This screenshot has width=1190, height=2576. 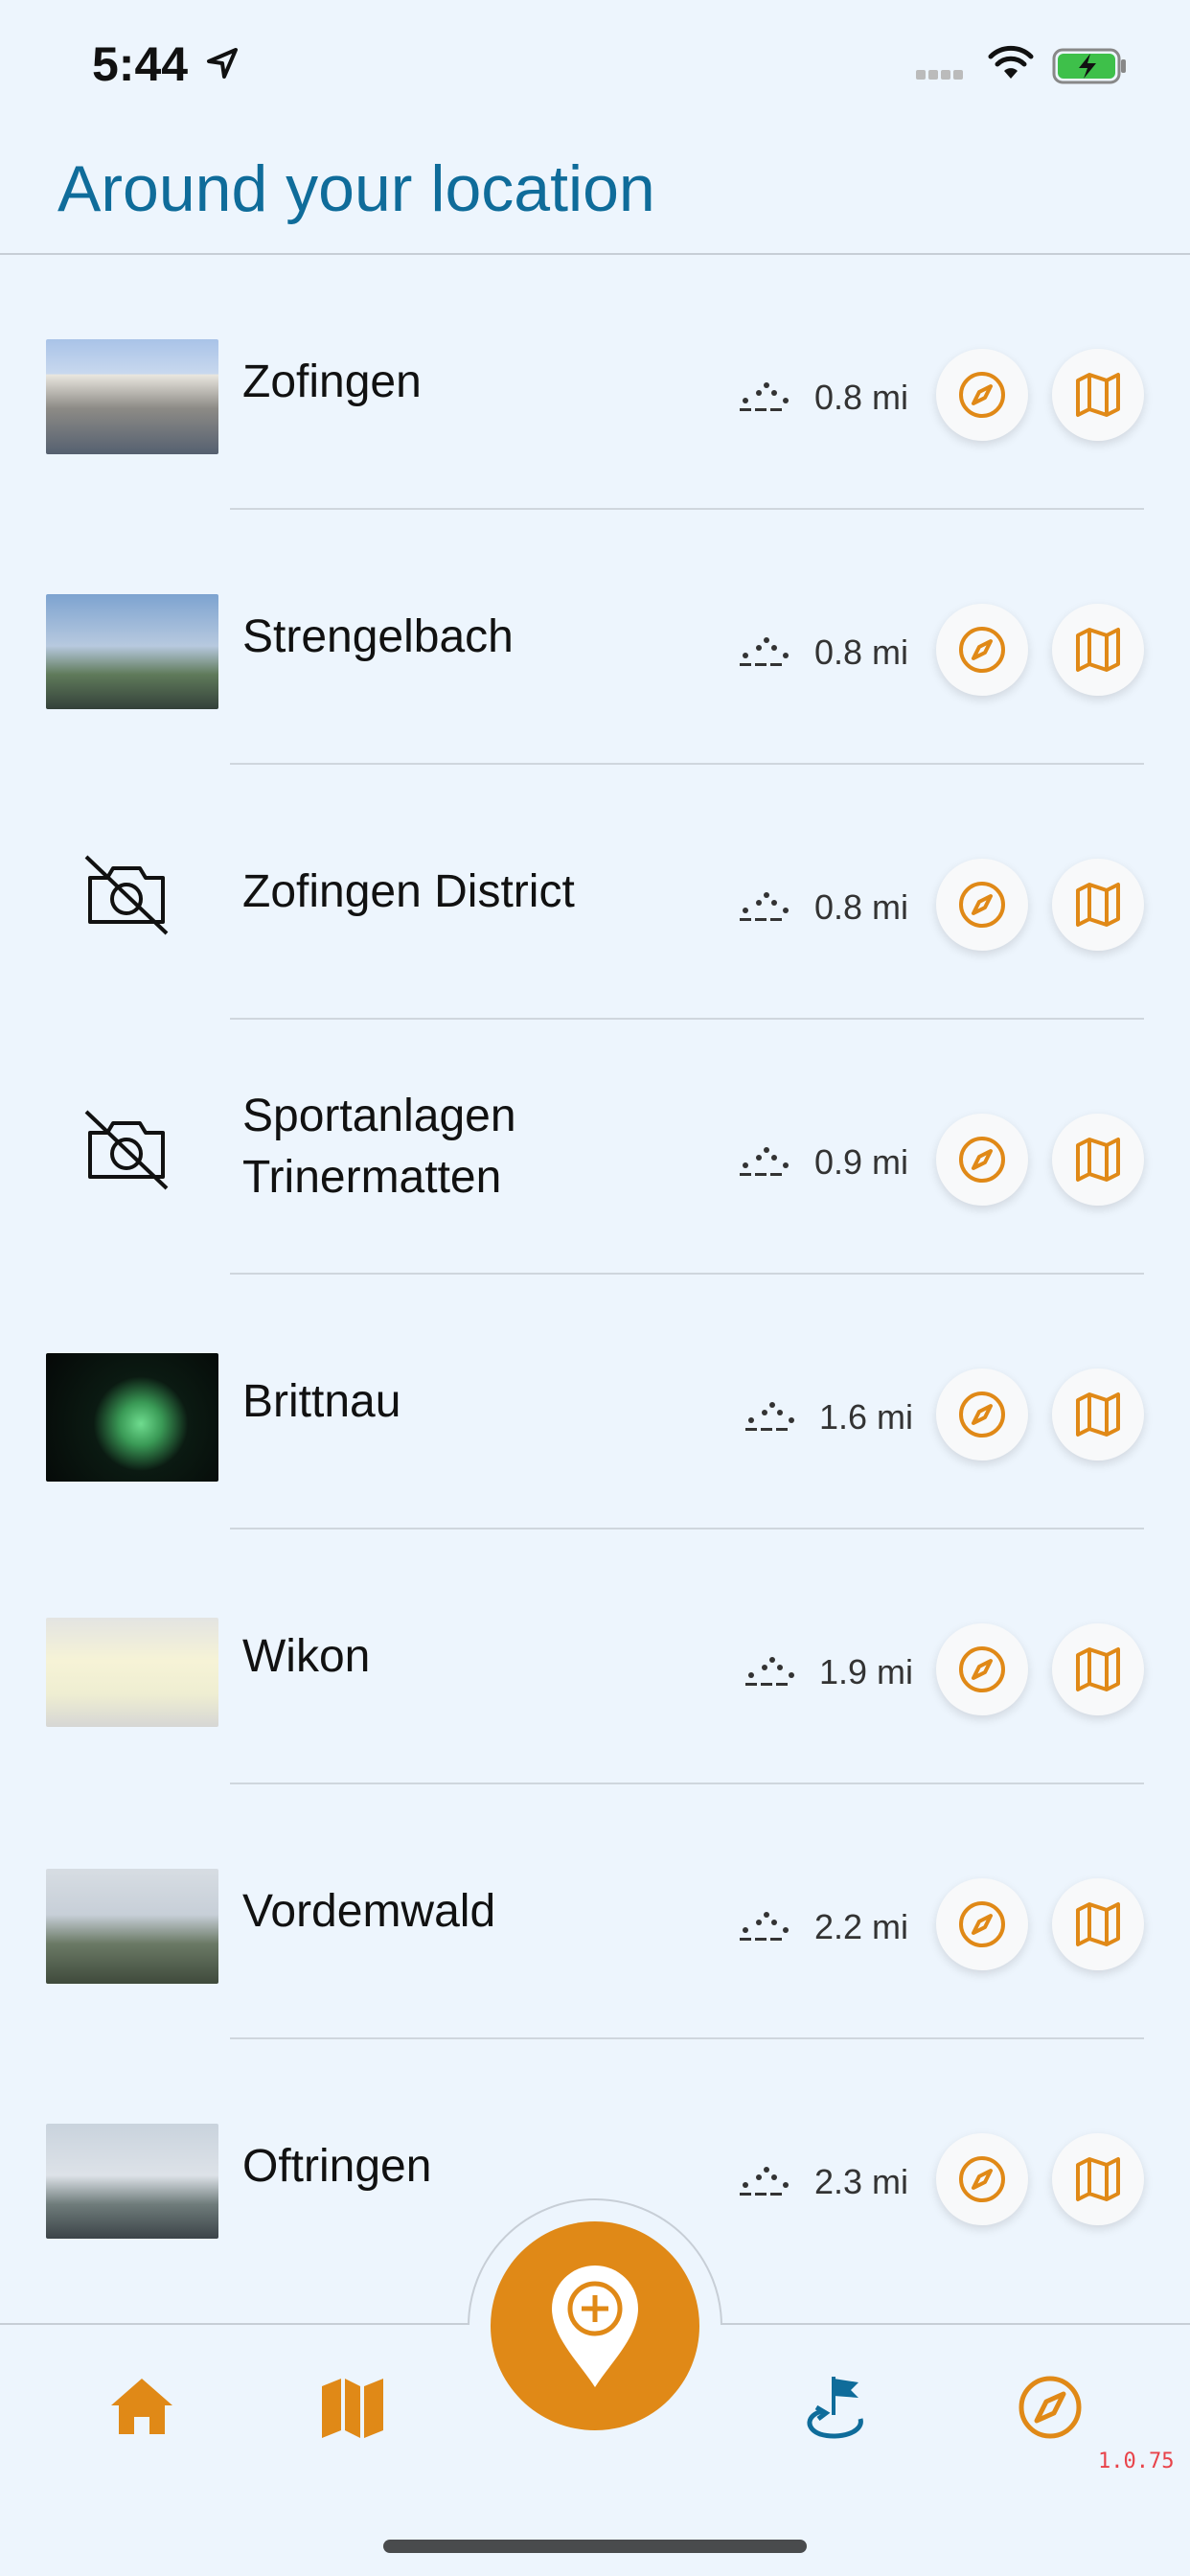 I want to click on page-title: Around your location, so click(x=356, y=188).